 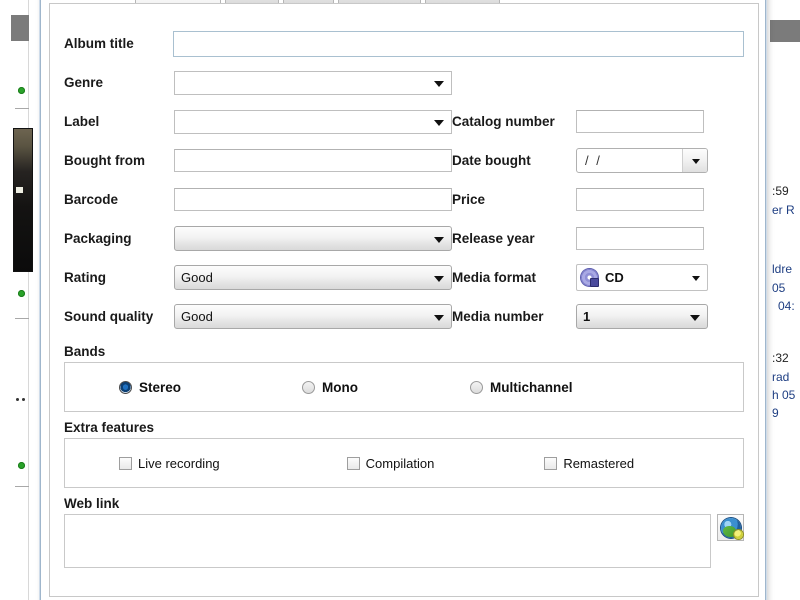 I want to click on open-web-link-button, so click(x=730, y=527).